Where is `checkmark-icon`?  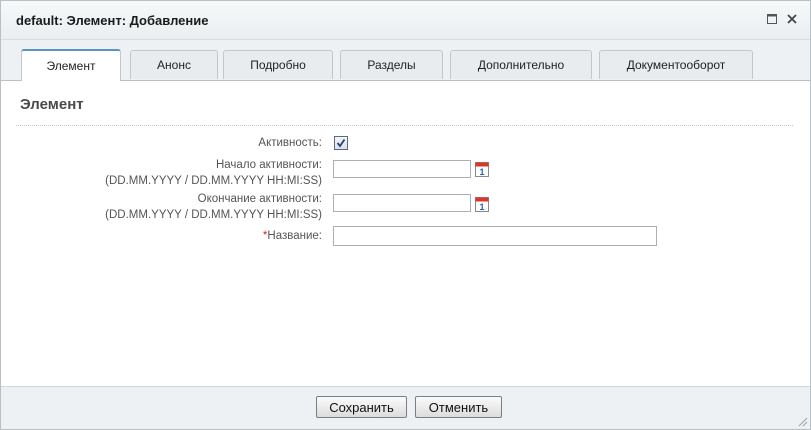
checkmark-icon is located at coordinates (341, 143).